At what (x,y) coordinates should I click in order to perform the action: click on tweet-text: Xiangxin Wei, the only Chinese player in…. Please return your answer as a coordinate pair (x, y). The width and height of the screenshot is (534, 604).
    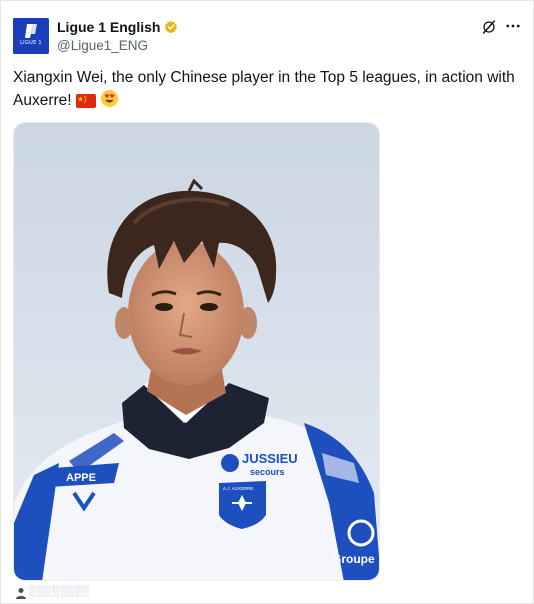
    Looking at the image, I should click on (269, 89).